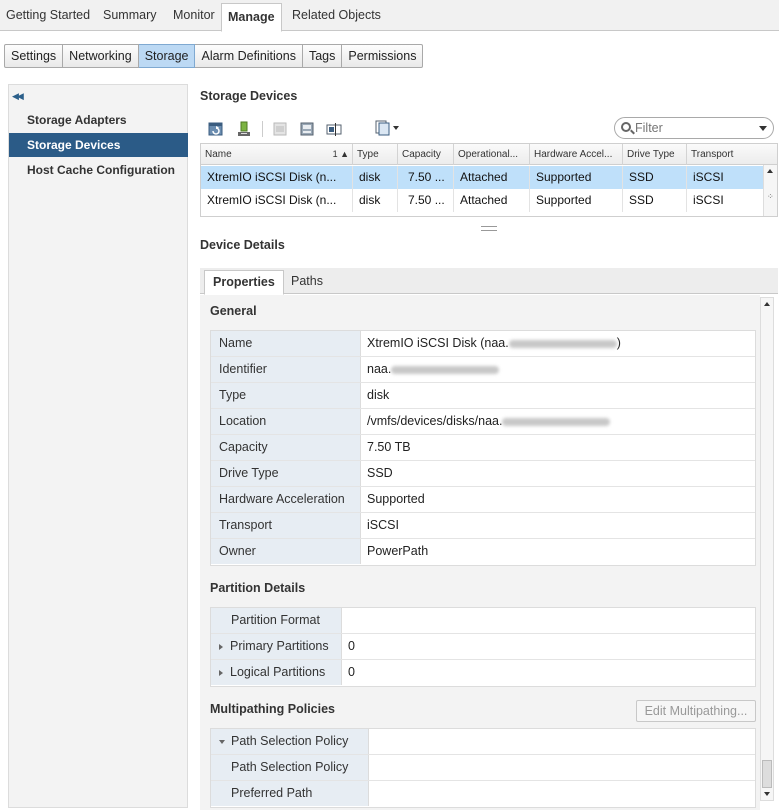  I want to click on property-label: Primary Partitions, so click(276, 646).